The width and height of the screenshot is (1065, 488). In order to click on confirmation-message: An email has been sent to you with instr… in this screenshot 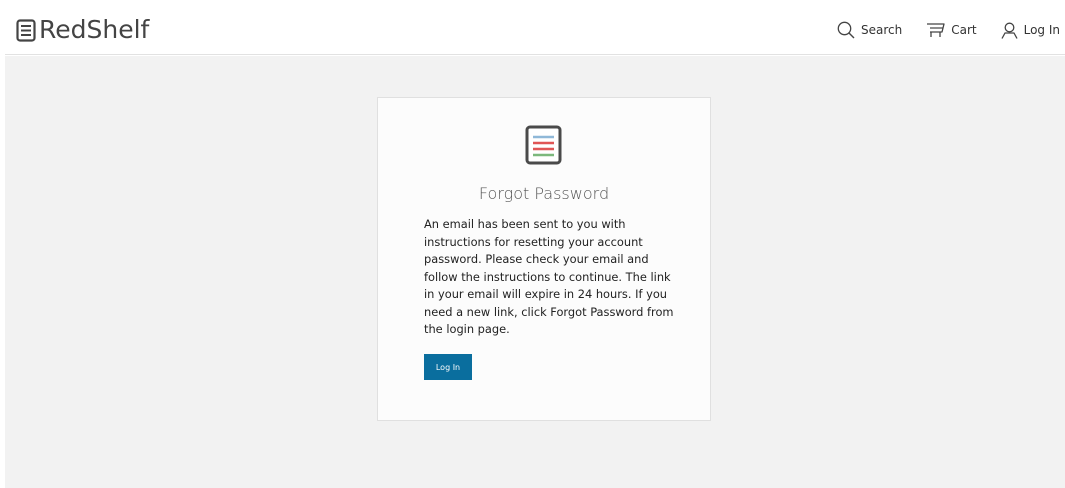, I will do `click(549, 276)`.